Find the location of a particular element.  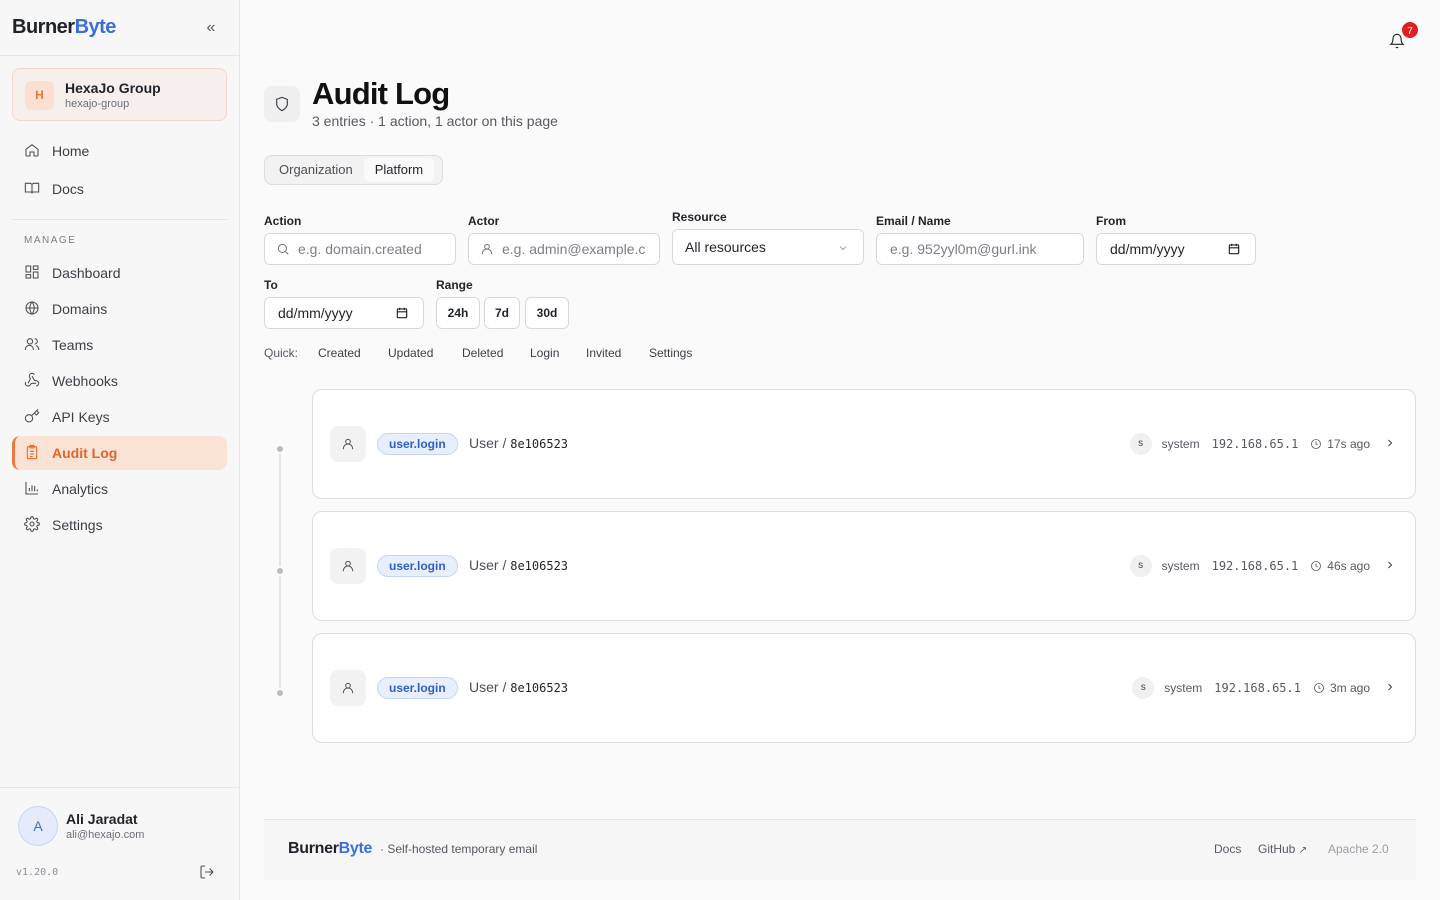

timeline-dot is located at coordinates (280, 571).